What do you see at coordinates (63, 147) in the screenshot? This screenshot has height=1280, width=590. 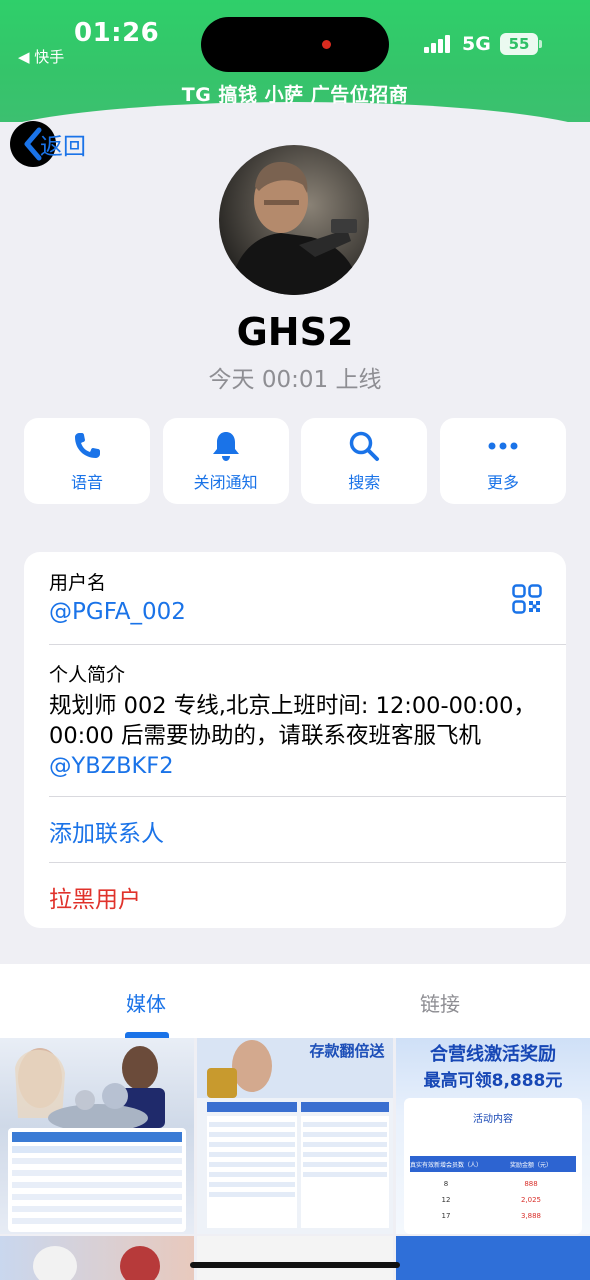 I see `back-label: 返回` at bounding box center [63, 147].